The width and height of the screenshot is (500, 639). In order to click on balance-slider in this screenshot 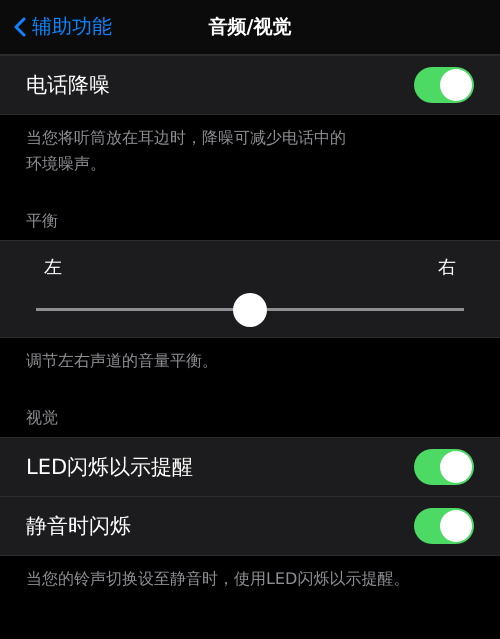, I will do `click(250, 310)`.